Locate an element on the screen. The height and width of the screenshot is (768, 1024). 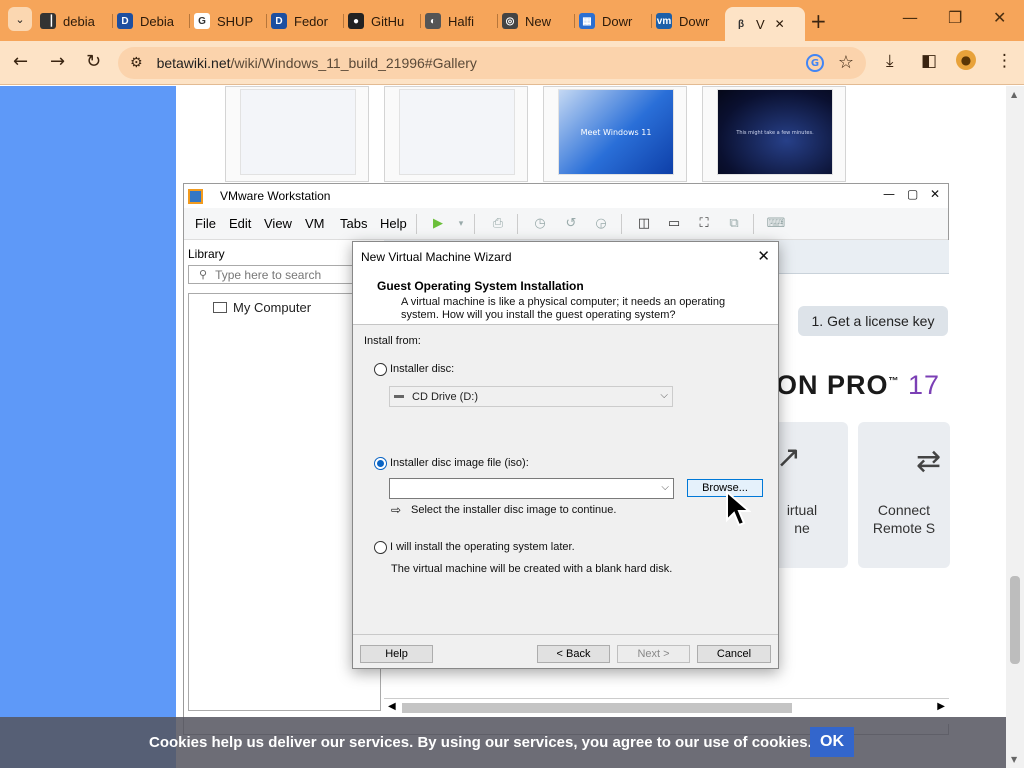
gallery-item: Meet Windows 11 is located at coordinates (615, 134).